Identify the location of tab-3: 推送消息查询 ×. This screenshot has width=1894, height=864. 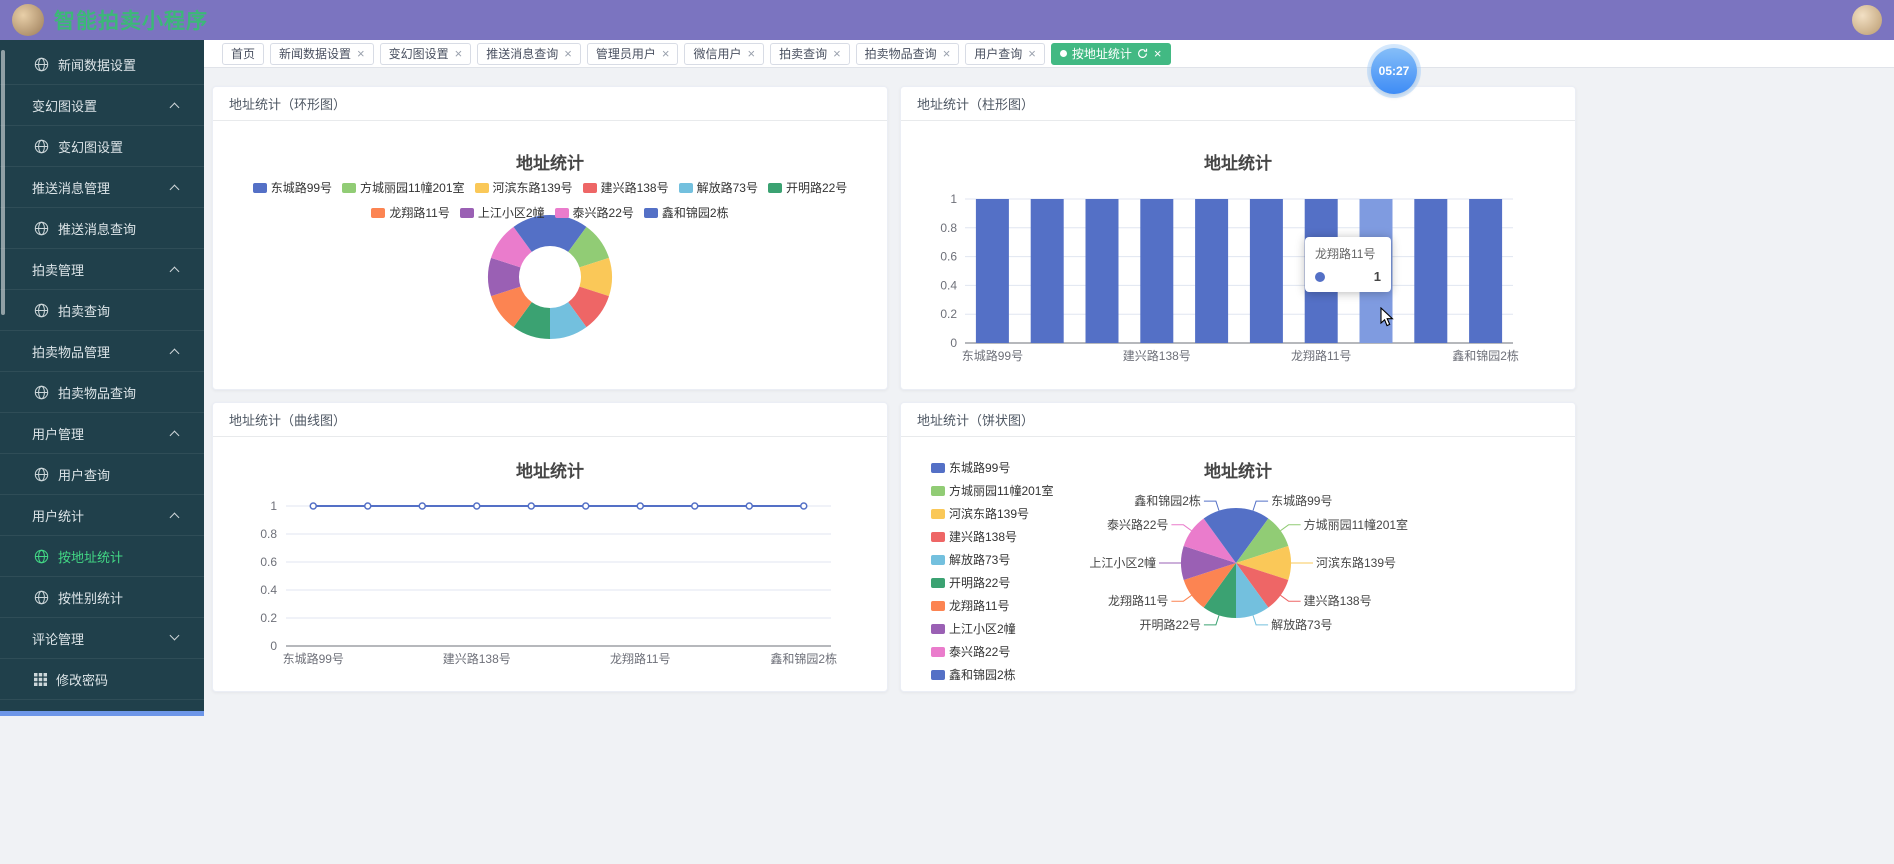
(529, 53).